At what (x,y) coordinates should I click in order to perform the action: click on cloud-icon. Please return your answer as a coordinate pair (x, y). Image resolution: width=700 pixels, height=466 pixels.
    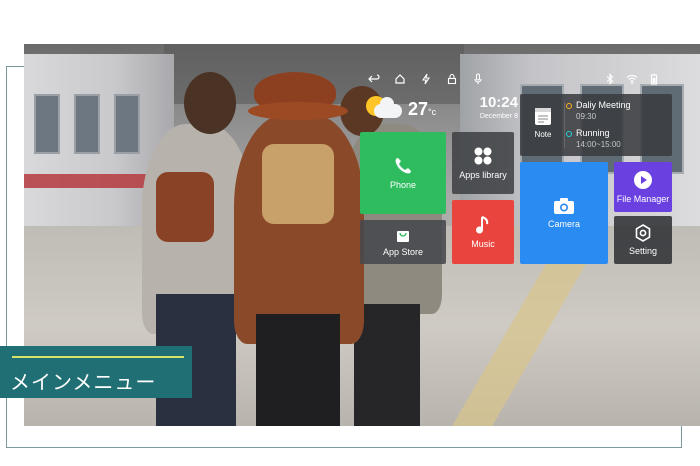
    Looking at the image, I should click on (388, 107).